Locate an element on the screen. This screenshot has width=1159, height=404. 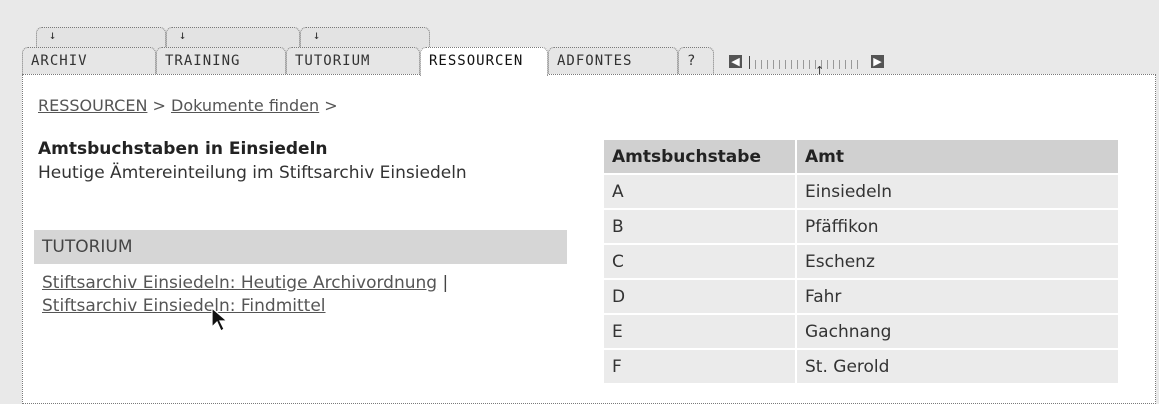
table-row: E Gachnang is located at coordinates (861, 331).